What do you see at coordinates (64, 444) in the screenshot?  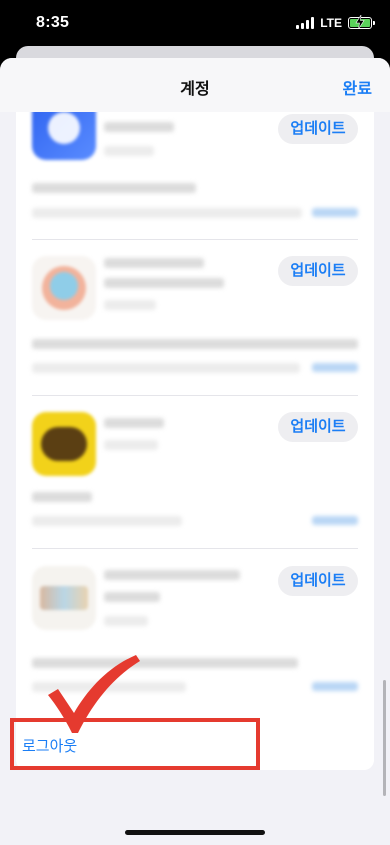 I see `blurred-app-icon-yellow` at bounding box center [64, 444].